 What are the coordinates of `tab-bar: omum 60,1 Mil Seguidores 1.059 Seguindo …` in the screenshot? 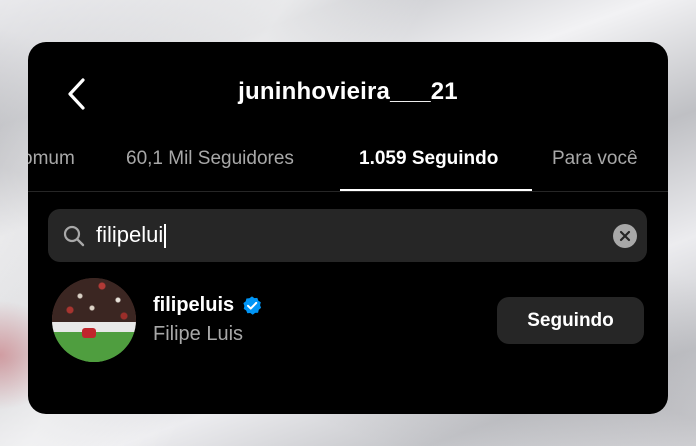 It's located at (348, 167).